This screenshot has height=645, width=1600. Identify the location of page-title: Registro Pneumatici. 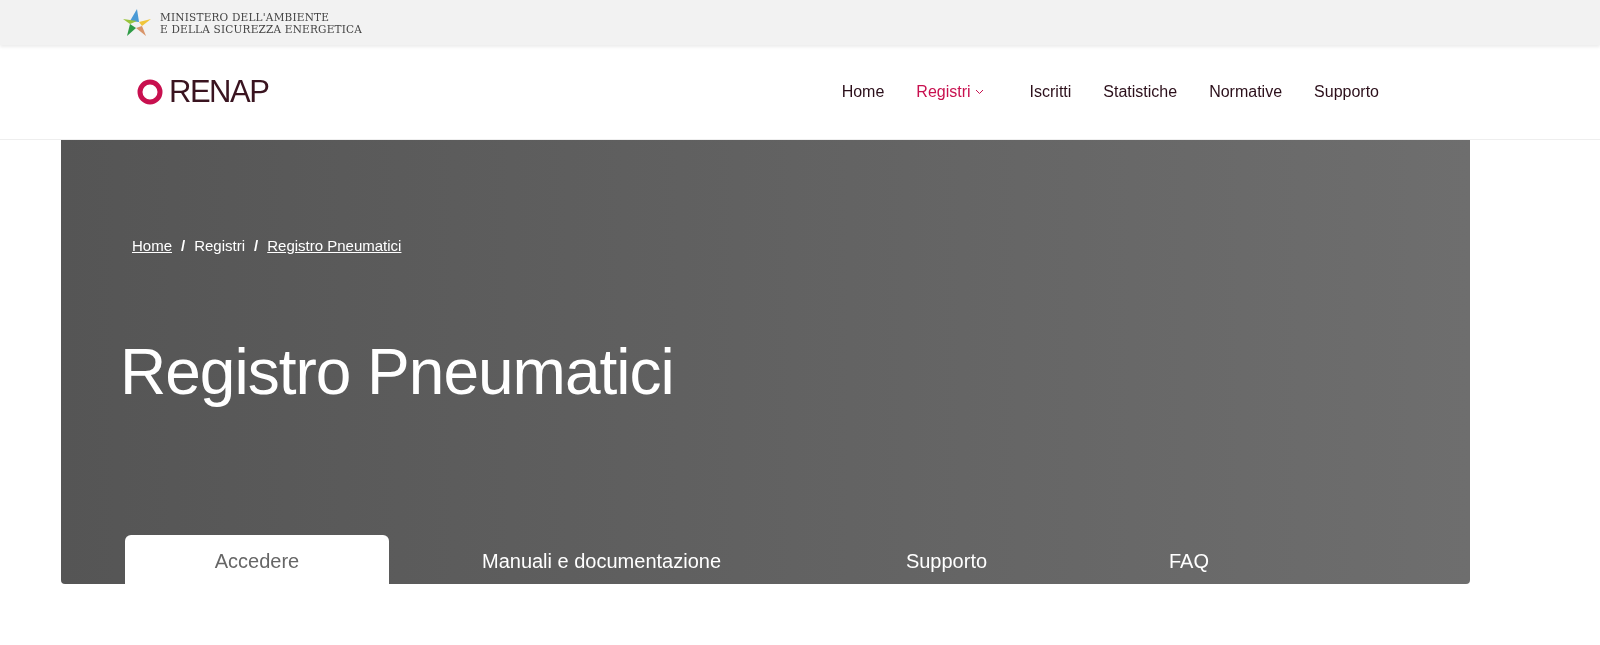
(397, 372).